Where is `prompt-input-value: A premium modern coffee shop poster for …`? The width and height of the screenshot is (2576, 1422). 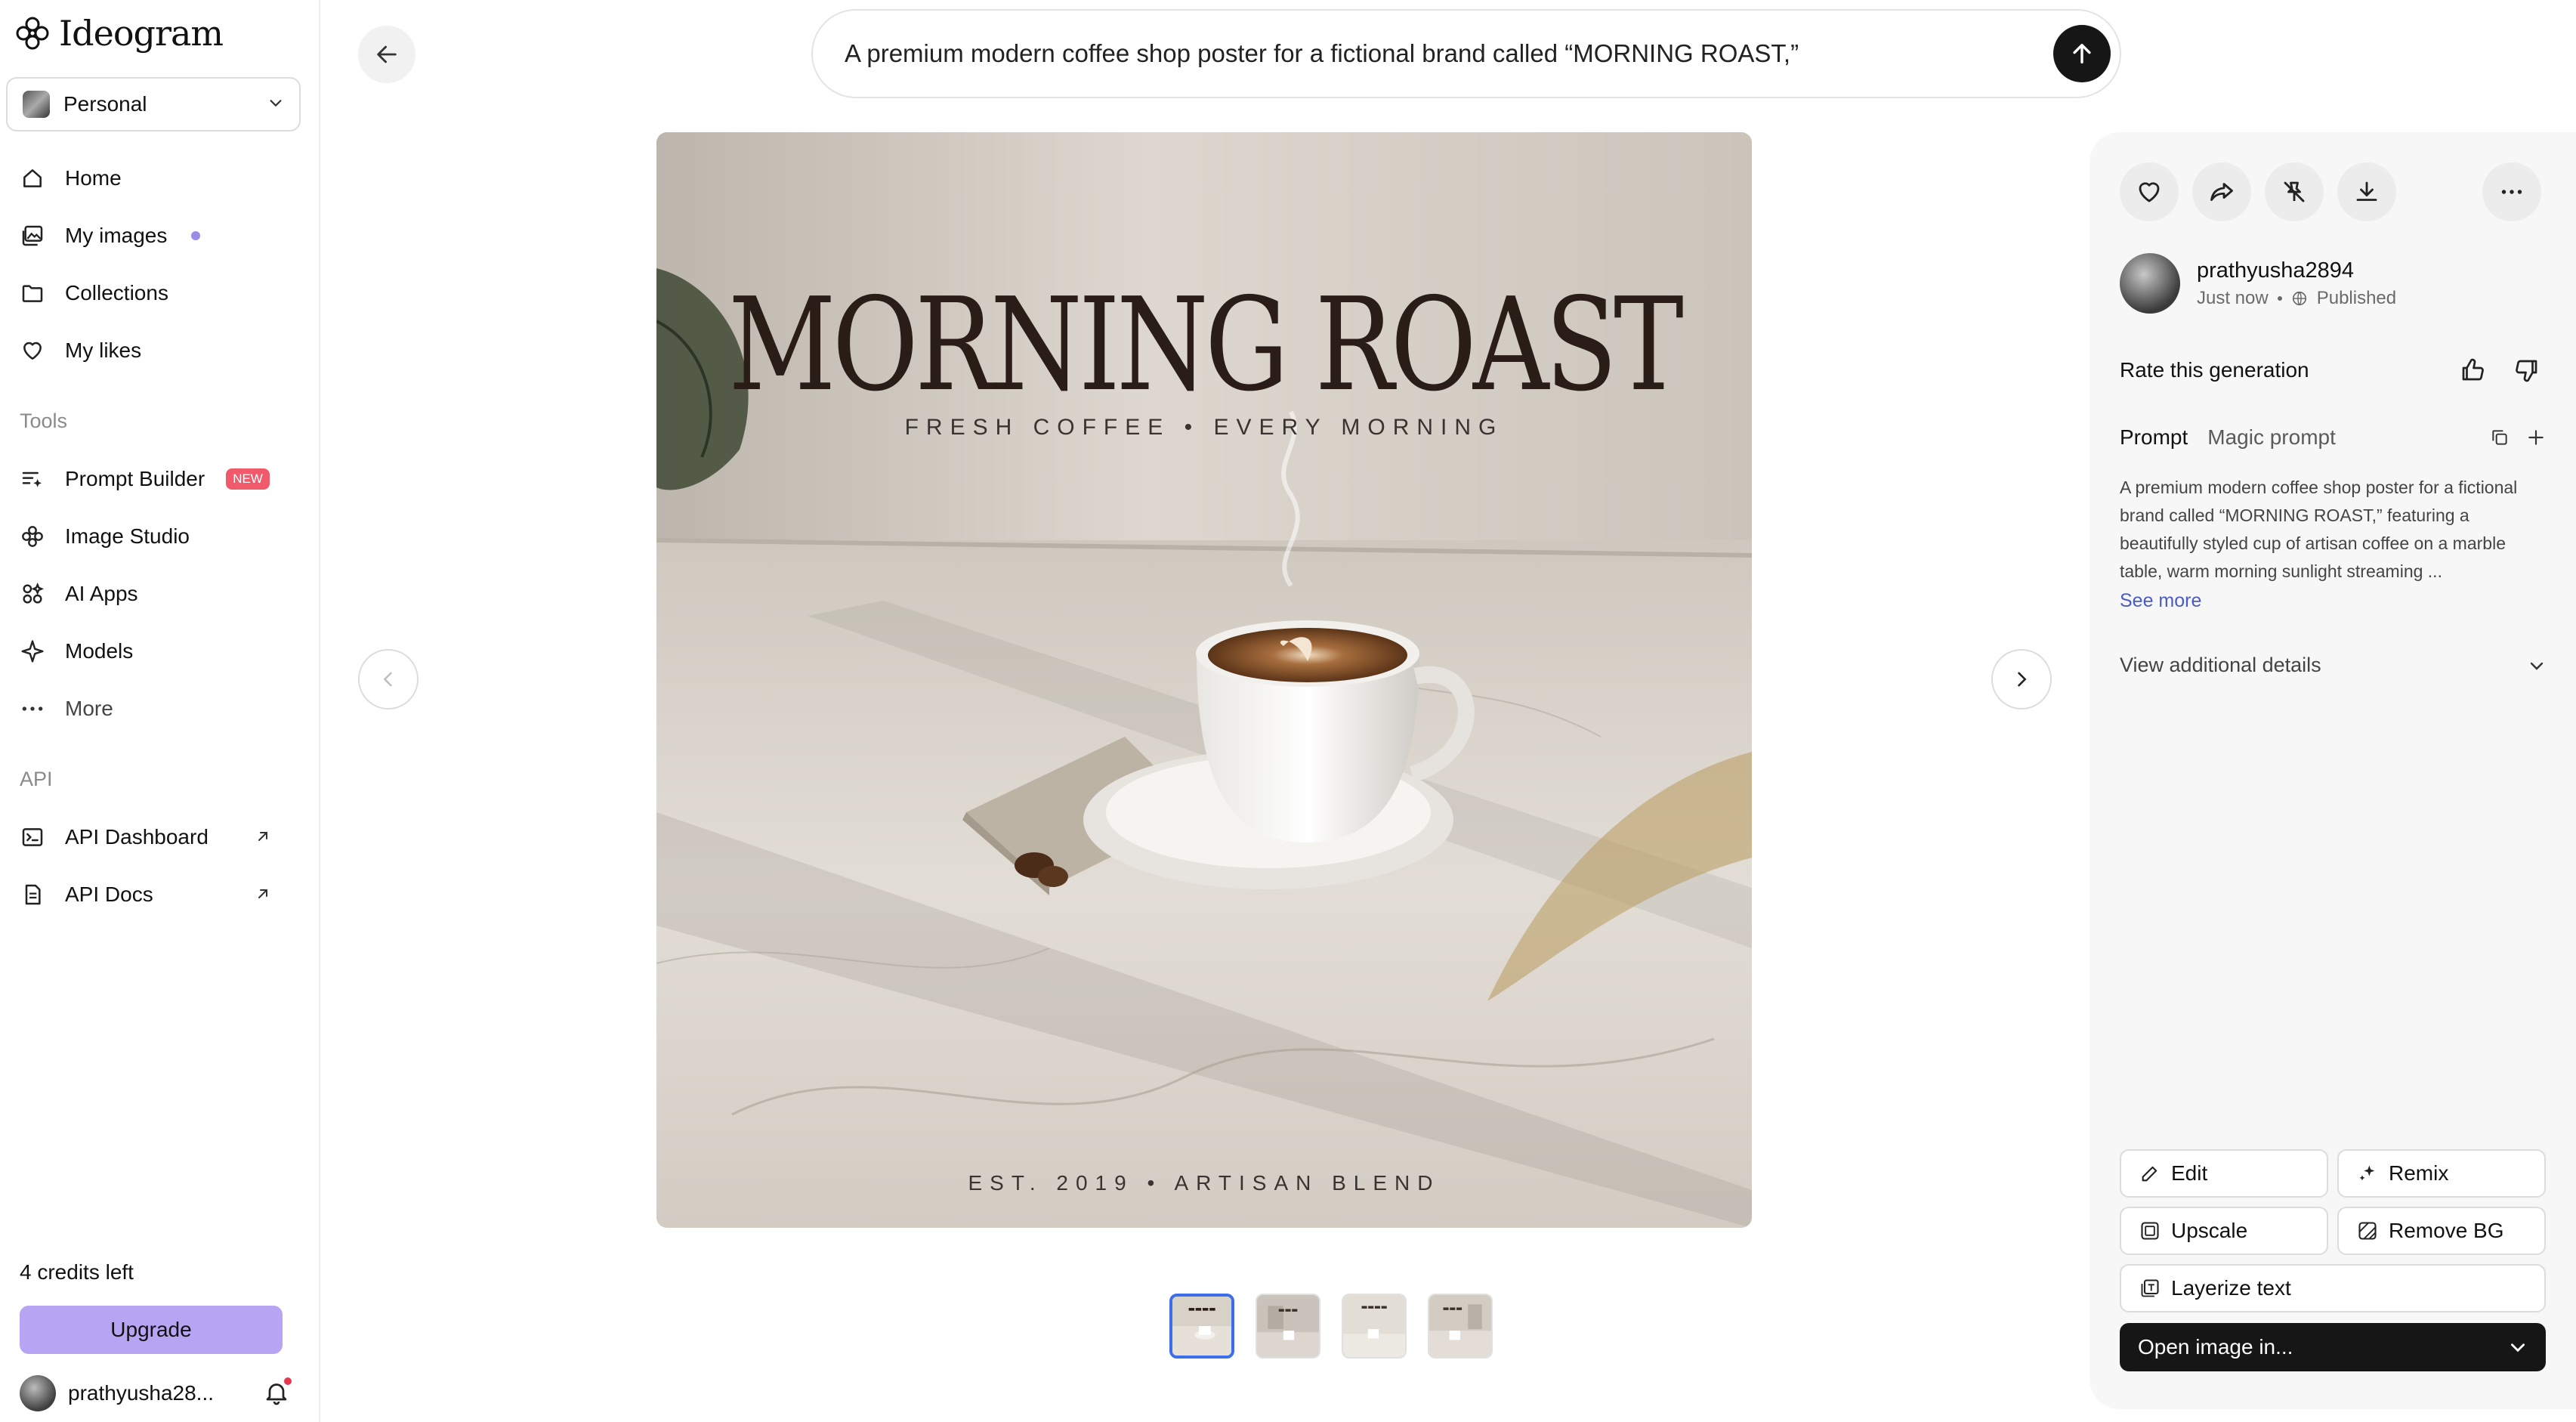 prompt-input-value: A premium modern coffee shop poster for … is located at coordinates (1449, 54).